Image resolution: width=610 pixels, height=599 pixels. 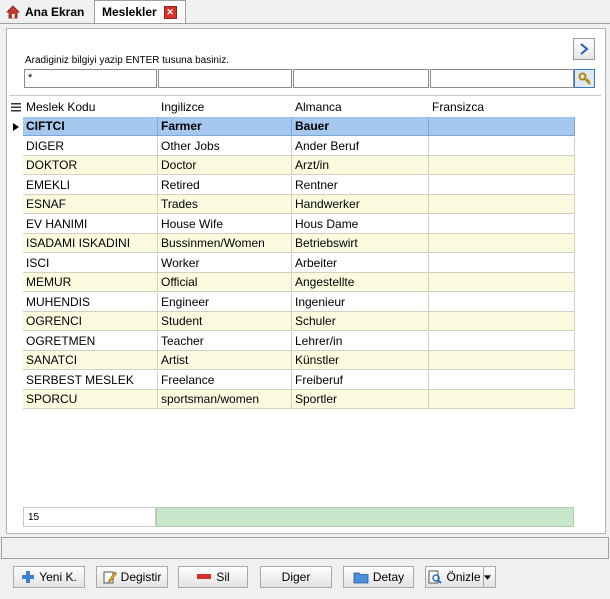 I want to click on table-row: EV HANIMI House Wife Hous Dame, so click(x=292, y=224).